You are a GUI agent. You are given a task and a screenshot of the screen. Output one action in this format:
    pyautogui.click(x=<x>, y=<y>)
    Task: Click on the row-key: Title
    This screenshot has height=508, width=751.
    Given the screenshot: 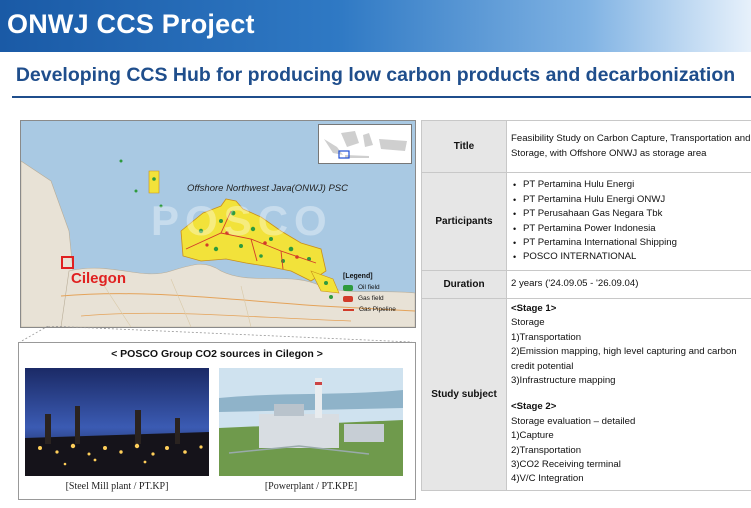 What is the action you would take?
    pyautogui.click(x=464, y=146)
    